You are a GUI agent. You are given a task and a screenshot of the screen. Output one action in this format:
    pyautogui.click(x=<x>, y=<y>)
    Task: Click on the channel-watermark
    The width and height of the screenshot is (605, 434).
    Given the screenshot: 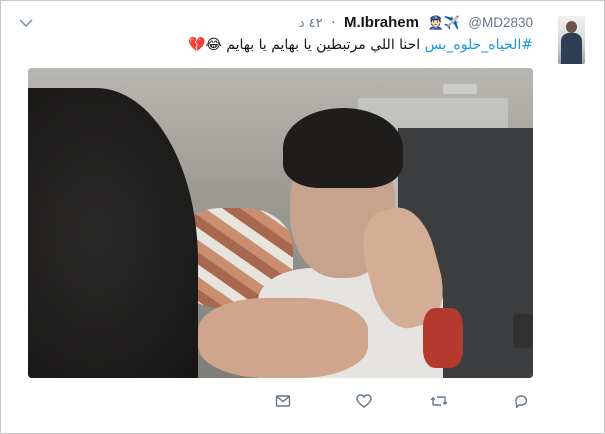 What is the action you would take?
    pyautogui.click(x=523, y=331)
    